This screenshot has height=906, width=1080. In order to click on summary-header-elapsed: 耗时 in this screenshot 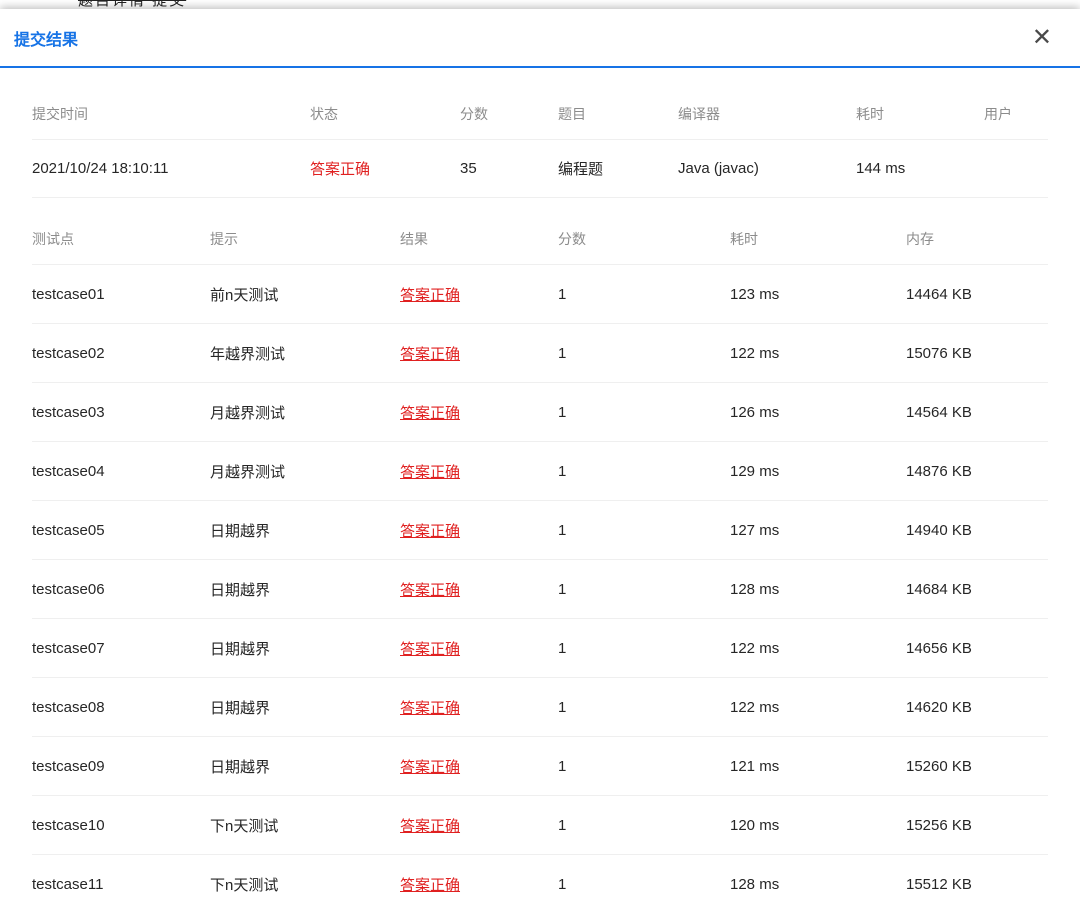, I will do `click(920, 115)`.